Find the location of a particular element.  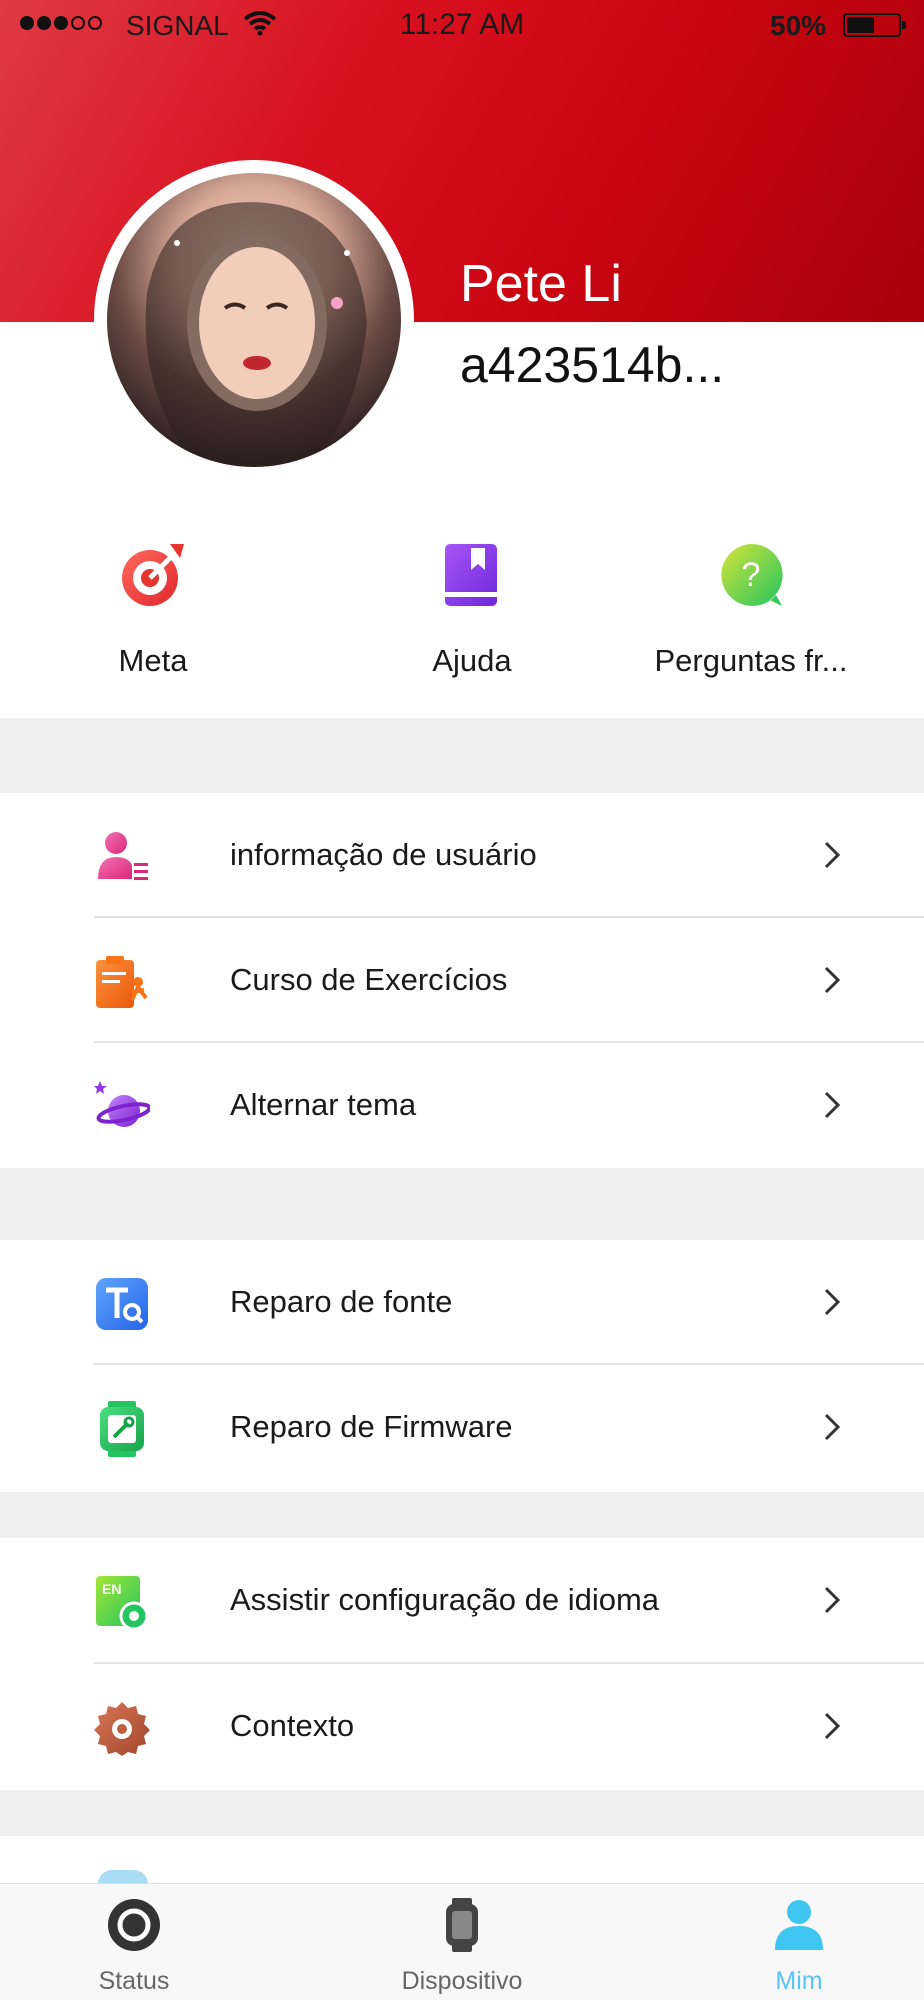

planet-icon is located at coordinates (122, 1104).